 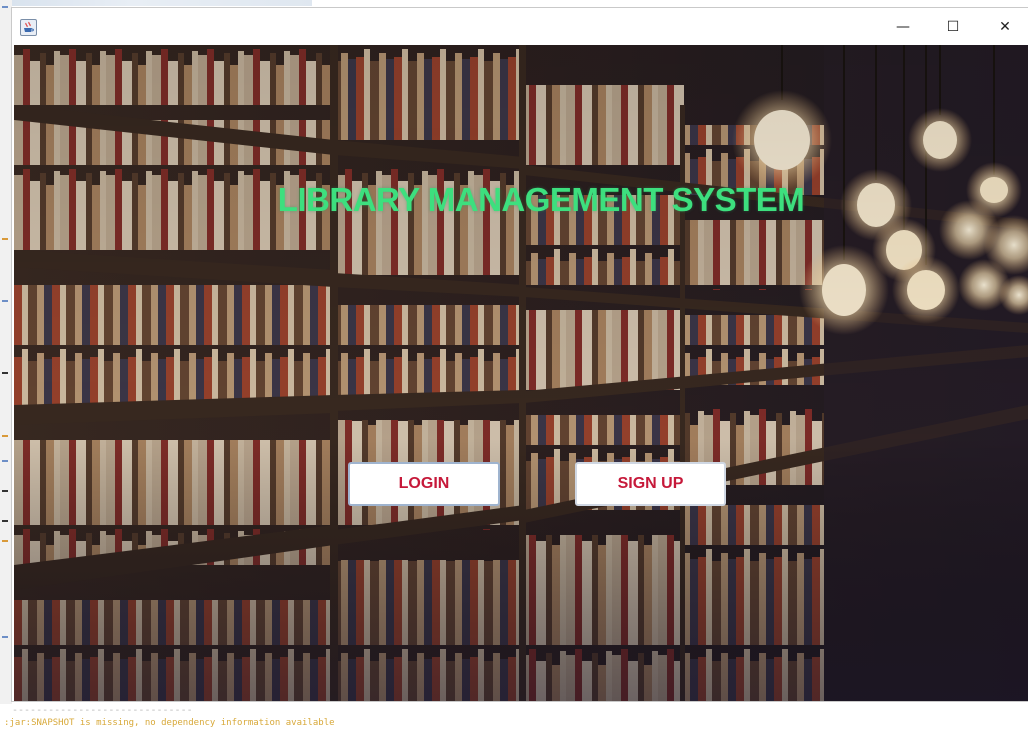 I want to click on ide-left-edge, so click(x=6, y=352).